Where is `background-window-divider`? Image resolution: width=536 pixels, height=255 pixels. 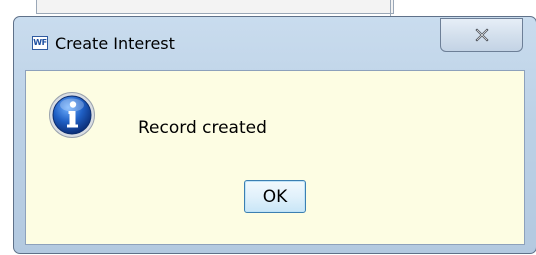
background-window-divider is located at coordinates (390, 8).